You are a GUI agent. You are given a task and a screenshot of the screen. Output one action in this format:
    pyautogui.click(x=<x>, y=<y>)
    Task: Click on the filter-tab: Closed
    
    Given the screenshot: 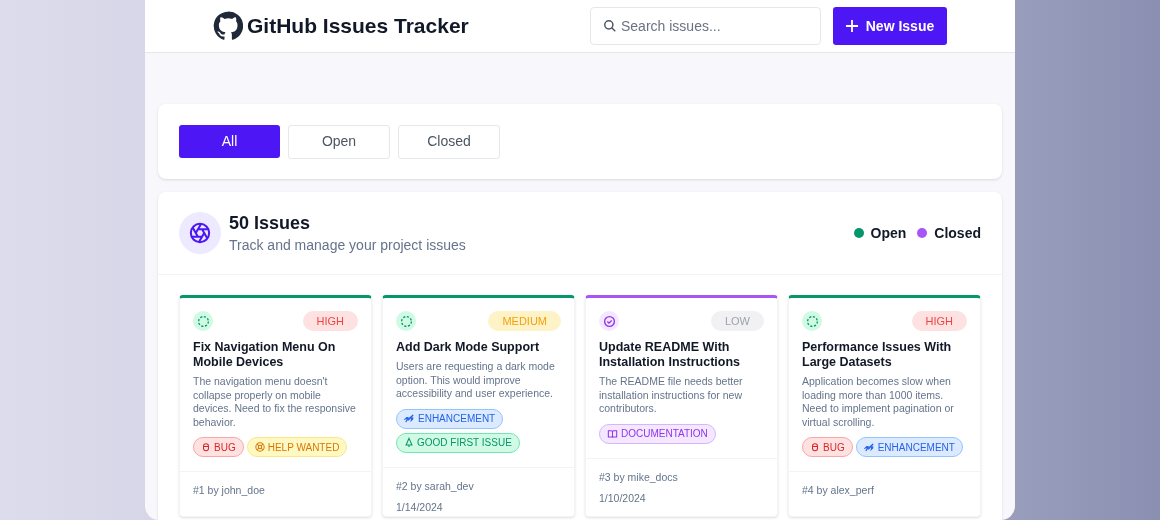 What is the action you would take?
    pyautogui.click(x=449, y=141)
    